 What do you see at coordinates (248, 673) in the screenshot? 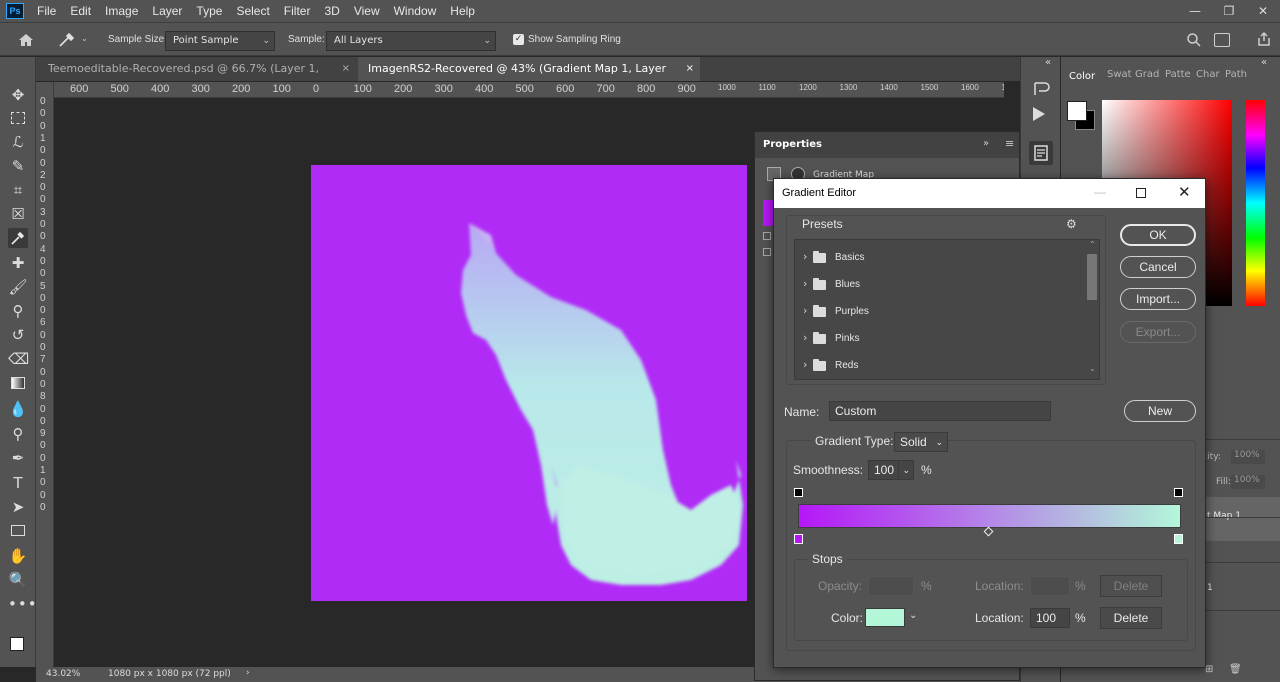
I see `chevron-right-icon: ›` at bounding box center [248, 673].